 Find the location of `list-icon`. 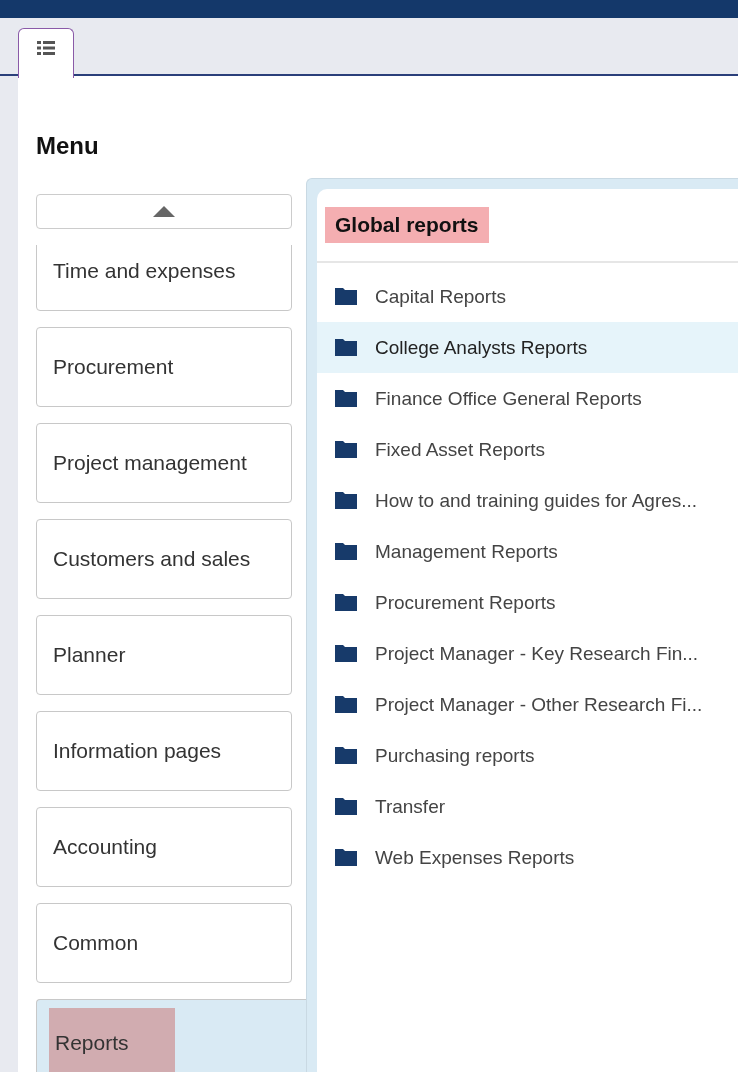

list-icon is located at coordinates (46, 48).